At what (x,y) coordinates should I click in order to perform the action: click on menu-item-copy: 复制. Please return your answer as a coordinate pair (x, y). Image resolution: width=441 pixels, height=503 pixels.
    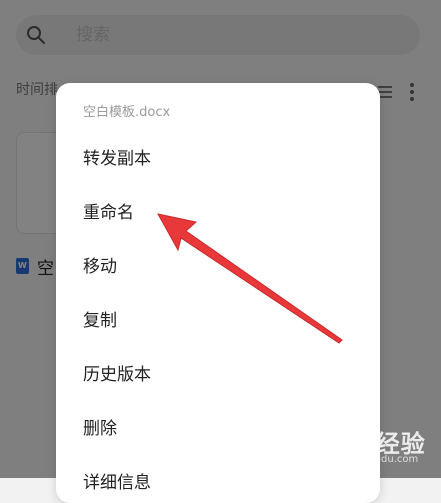
    Looking at the image, I should click on (100, 321).